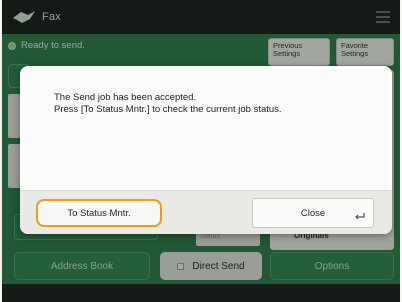 Image resolution: width=402 pixels, height=302 pixels. Describe the element at coordinates (360, 216) in the screenshot. I see `enter-icon` at that location.